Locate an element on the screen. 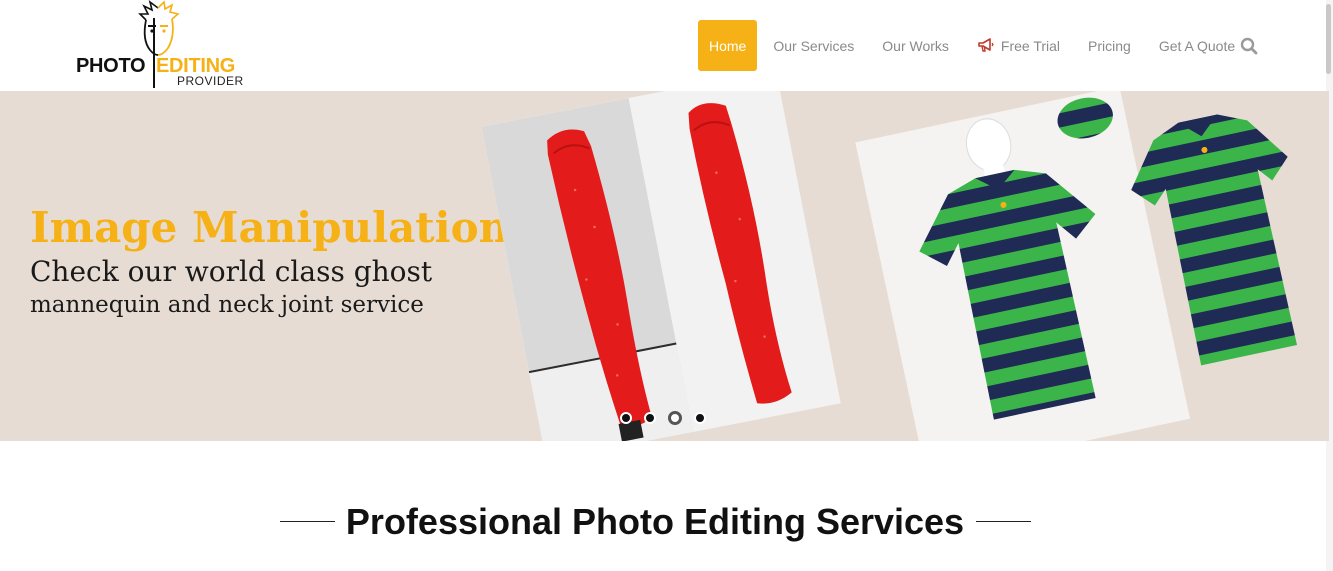  megaphone-icon is located at coordinates (986, 45).